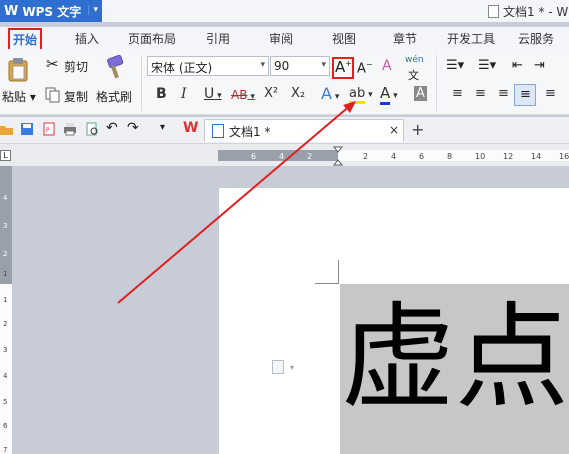  Describe the element at coordinates (284, 11) in the screenshot. I see `title-bar: W WPS 文字 ▾ 文档1 * - W` at that location.